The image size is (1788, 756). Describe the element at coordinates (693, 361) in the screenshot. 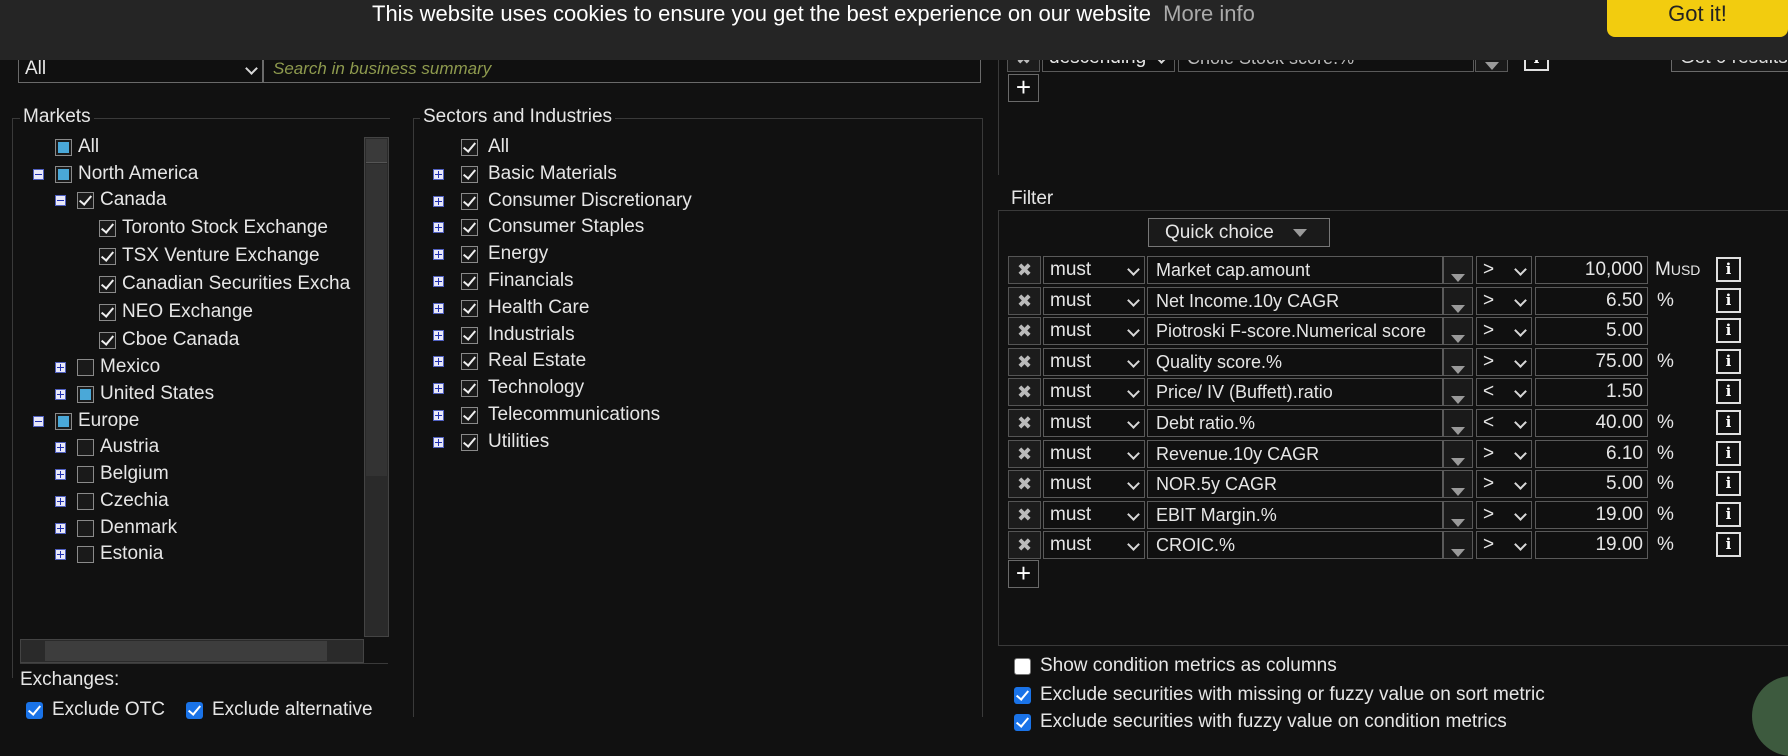

I see `sector-item: Real Estate` at that location.